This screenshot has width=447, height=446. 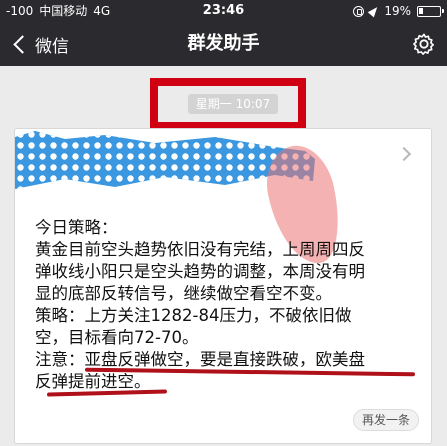 I want to click on gear-icon, so click(x=424, y=44).